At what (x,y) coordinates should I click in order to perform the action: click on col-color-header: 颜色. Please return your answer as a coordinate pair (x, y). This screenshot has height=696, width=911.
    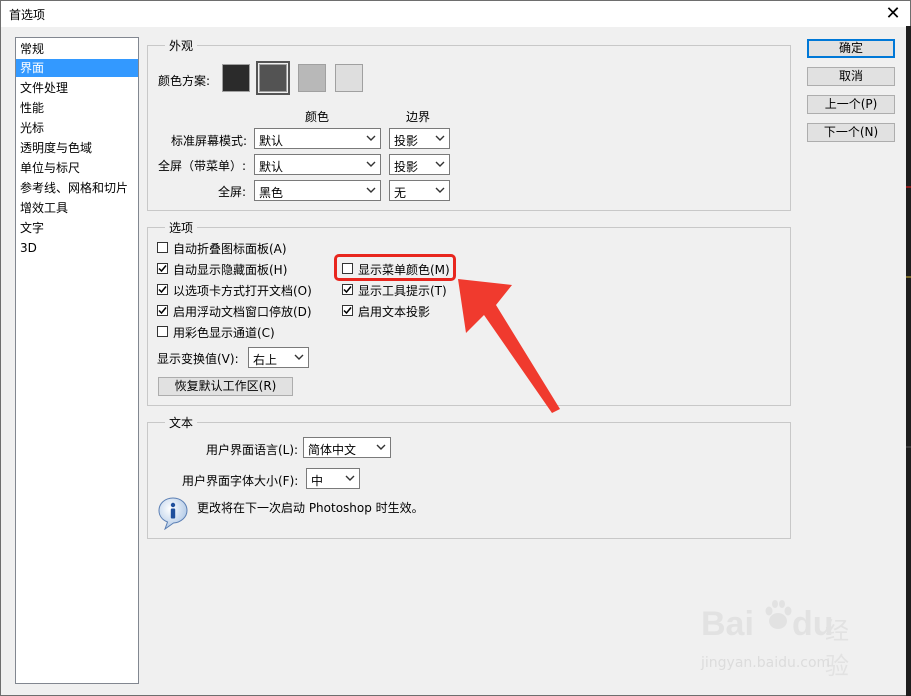
    Looking at the image, I should click on (317, 117).